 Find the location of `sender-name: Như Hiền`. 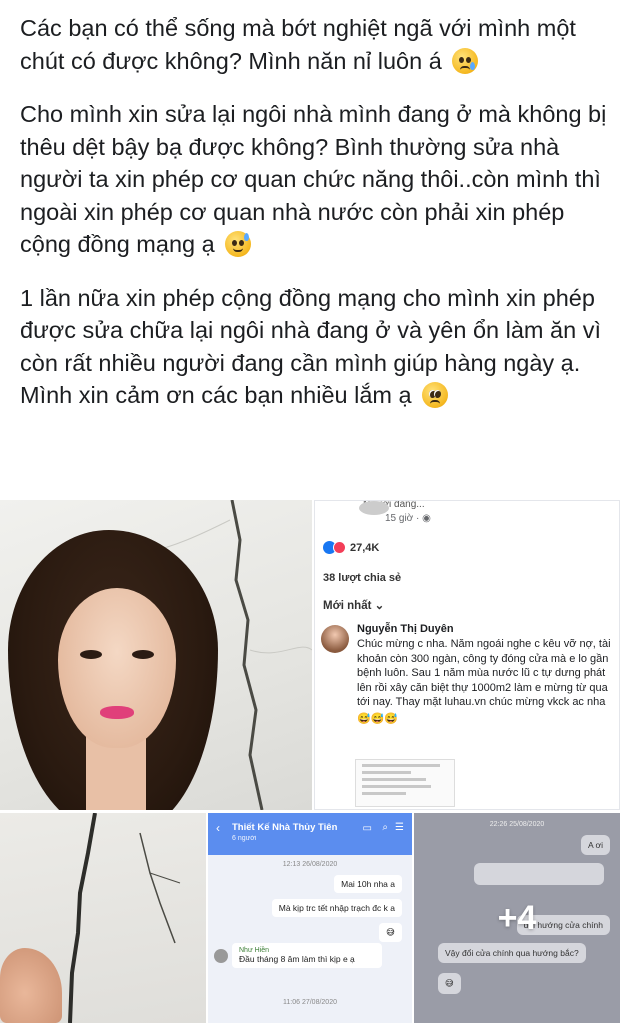

sender-name: Như Hiền is located at coordinates (254, 950).